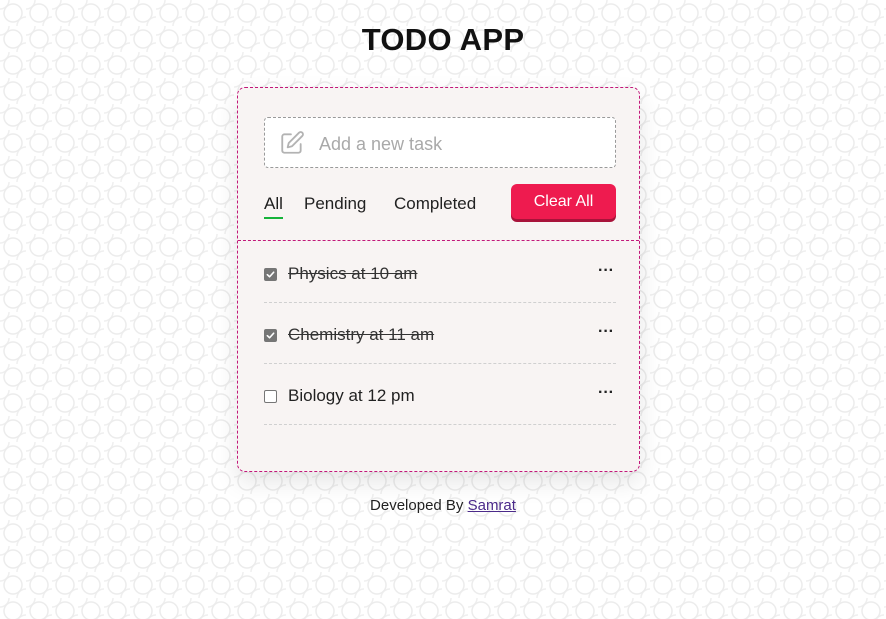 Image resolution: width=886 pixels, height=619 pixels. I want to click on task-input-wrapper, so click(440, 142).